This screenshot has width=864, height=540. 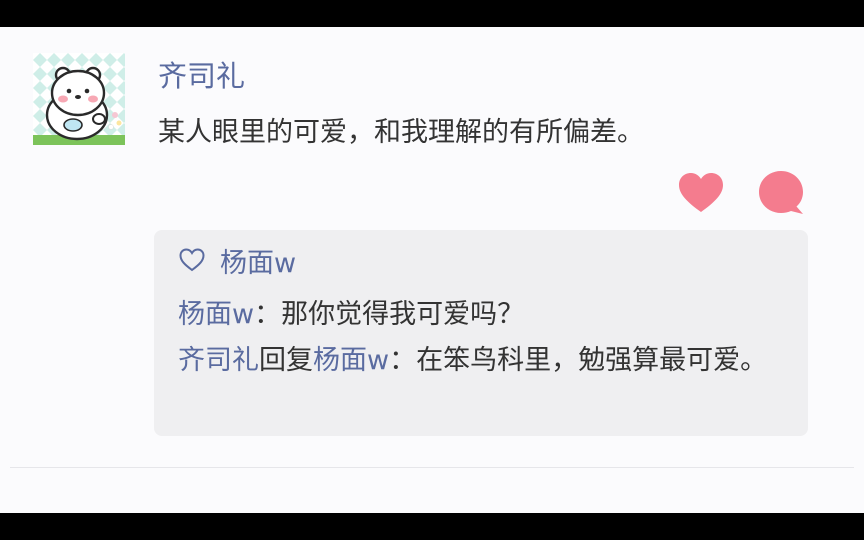 I want to click on post-text: 某人眼里的可爱，和我理解的有所偏差。, so click(x=401, y=132).